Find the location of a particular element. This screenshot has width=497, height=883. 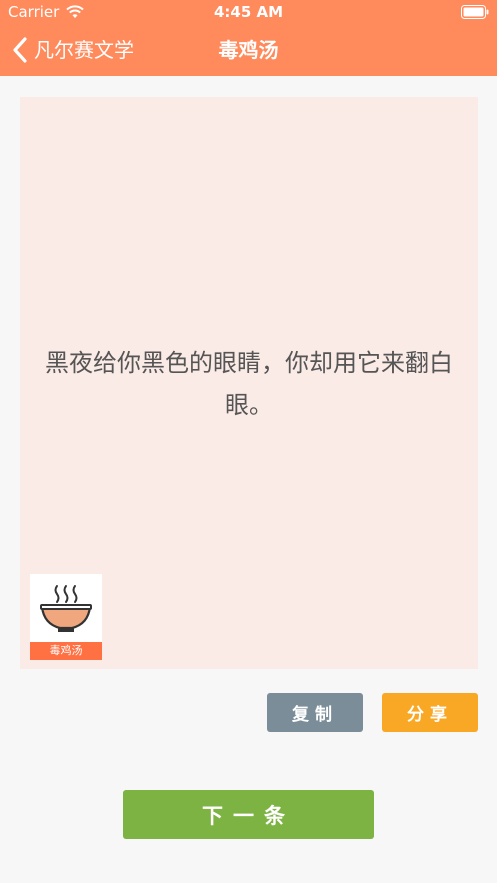

navigation-bar: 凡尔赛文学 毒鸡汤 is located at coordinates (248, 51).